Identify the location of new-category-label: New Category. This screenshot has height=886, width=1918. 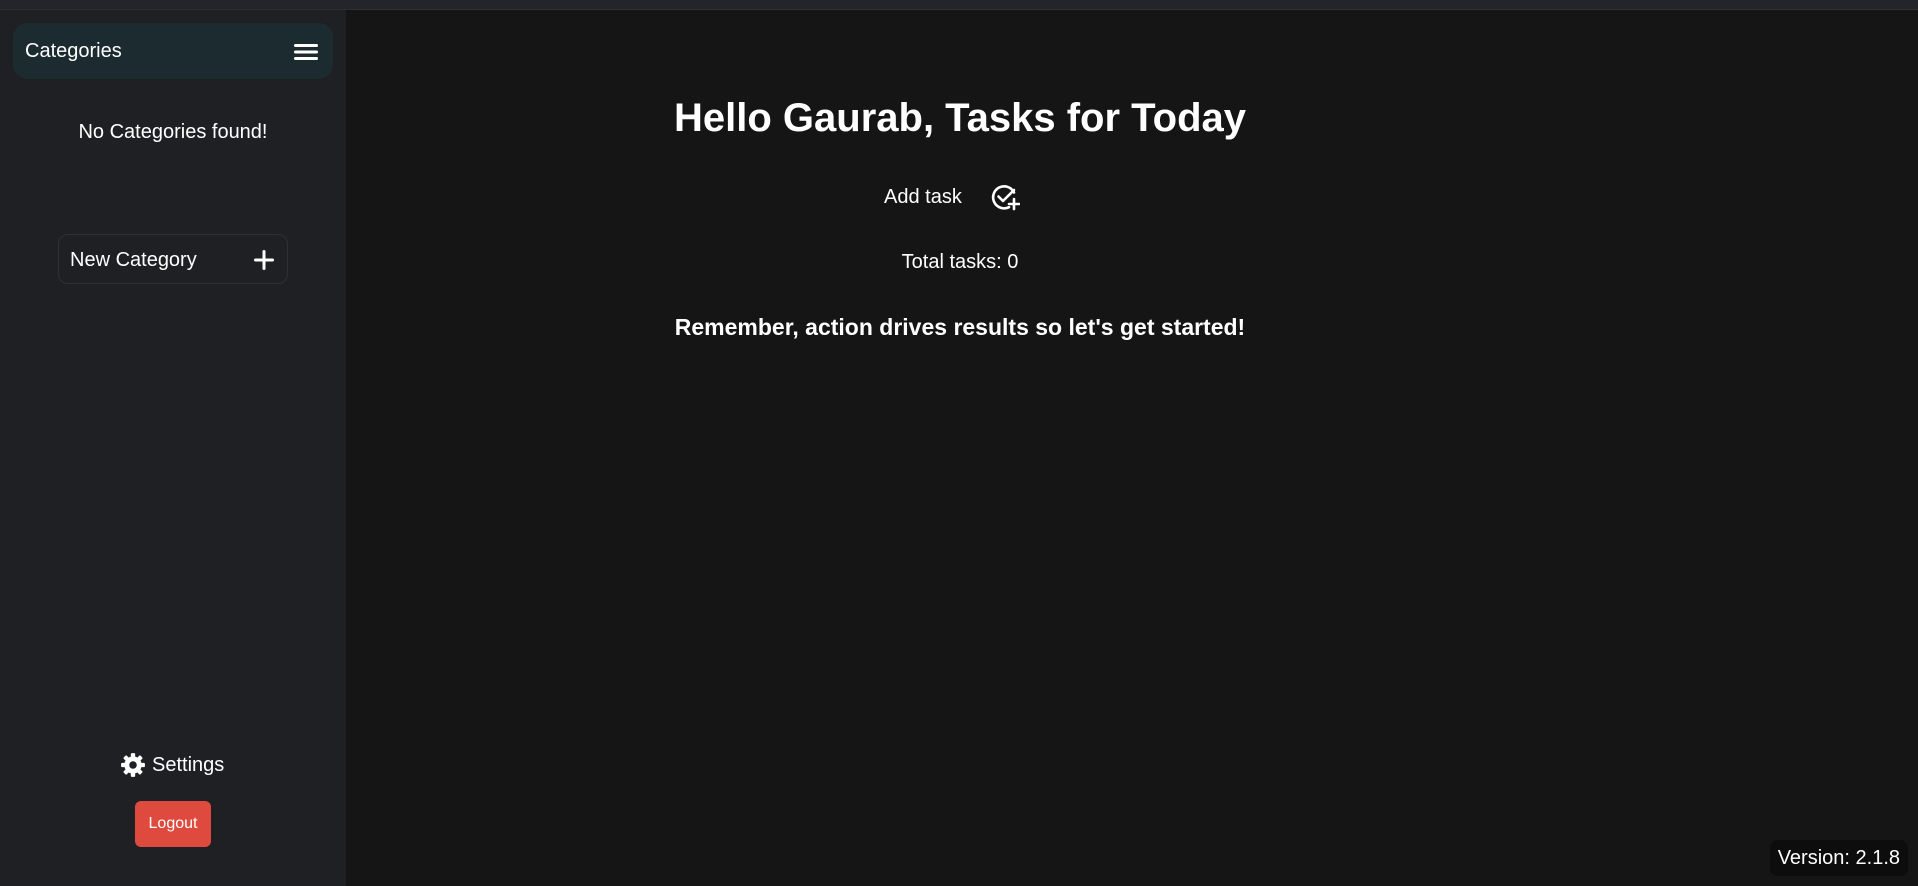
(133, 260).